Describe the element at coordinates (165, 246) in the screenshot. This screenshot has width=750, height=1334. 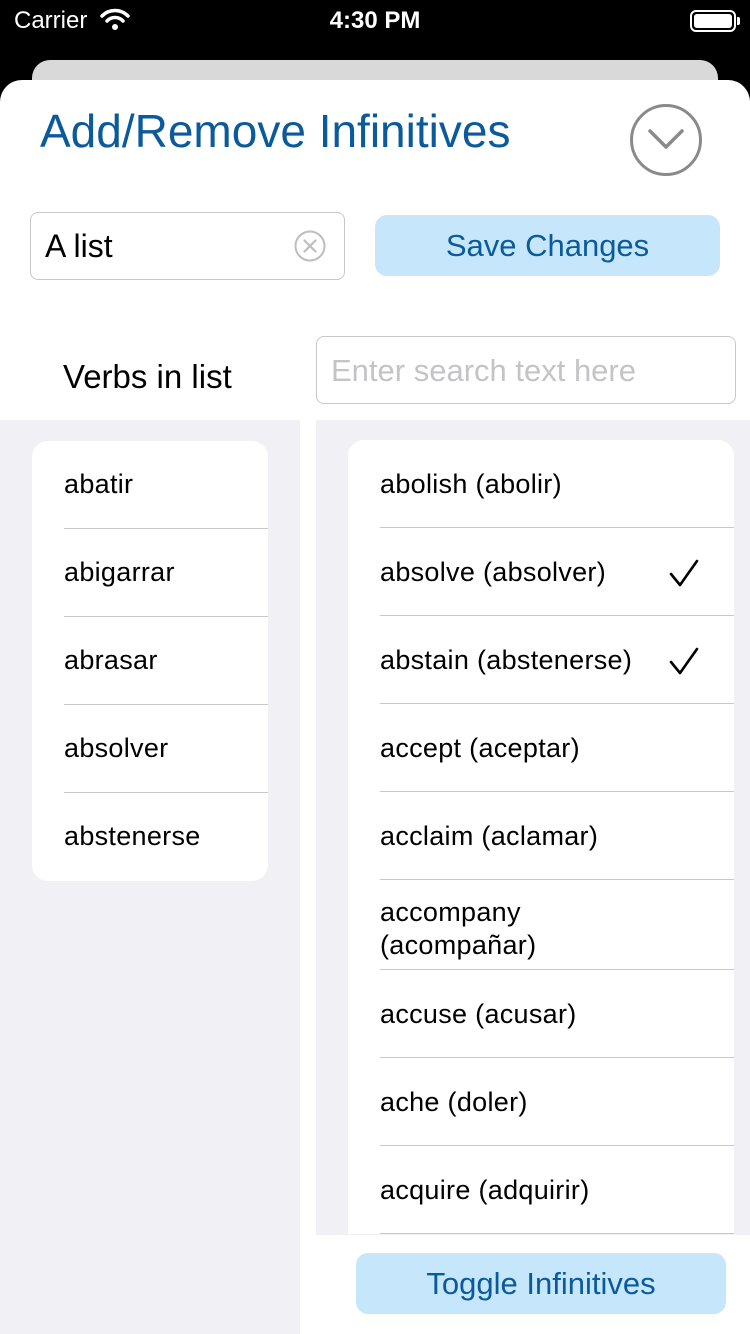
I see `list-name-input` at that location.